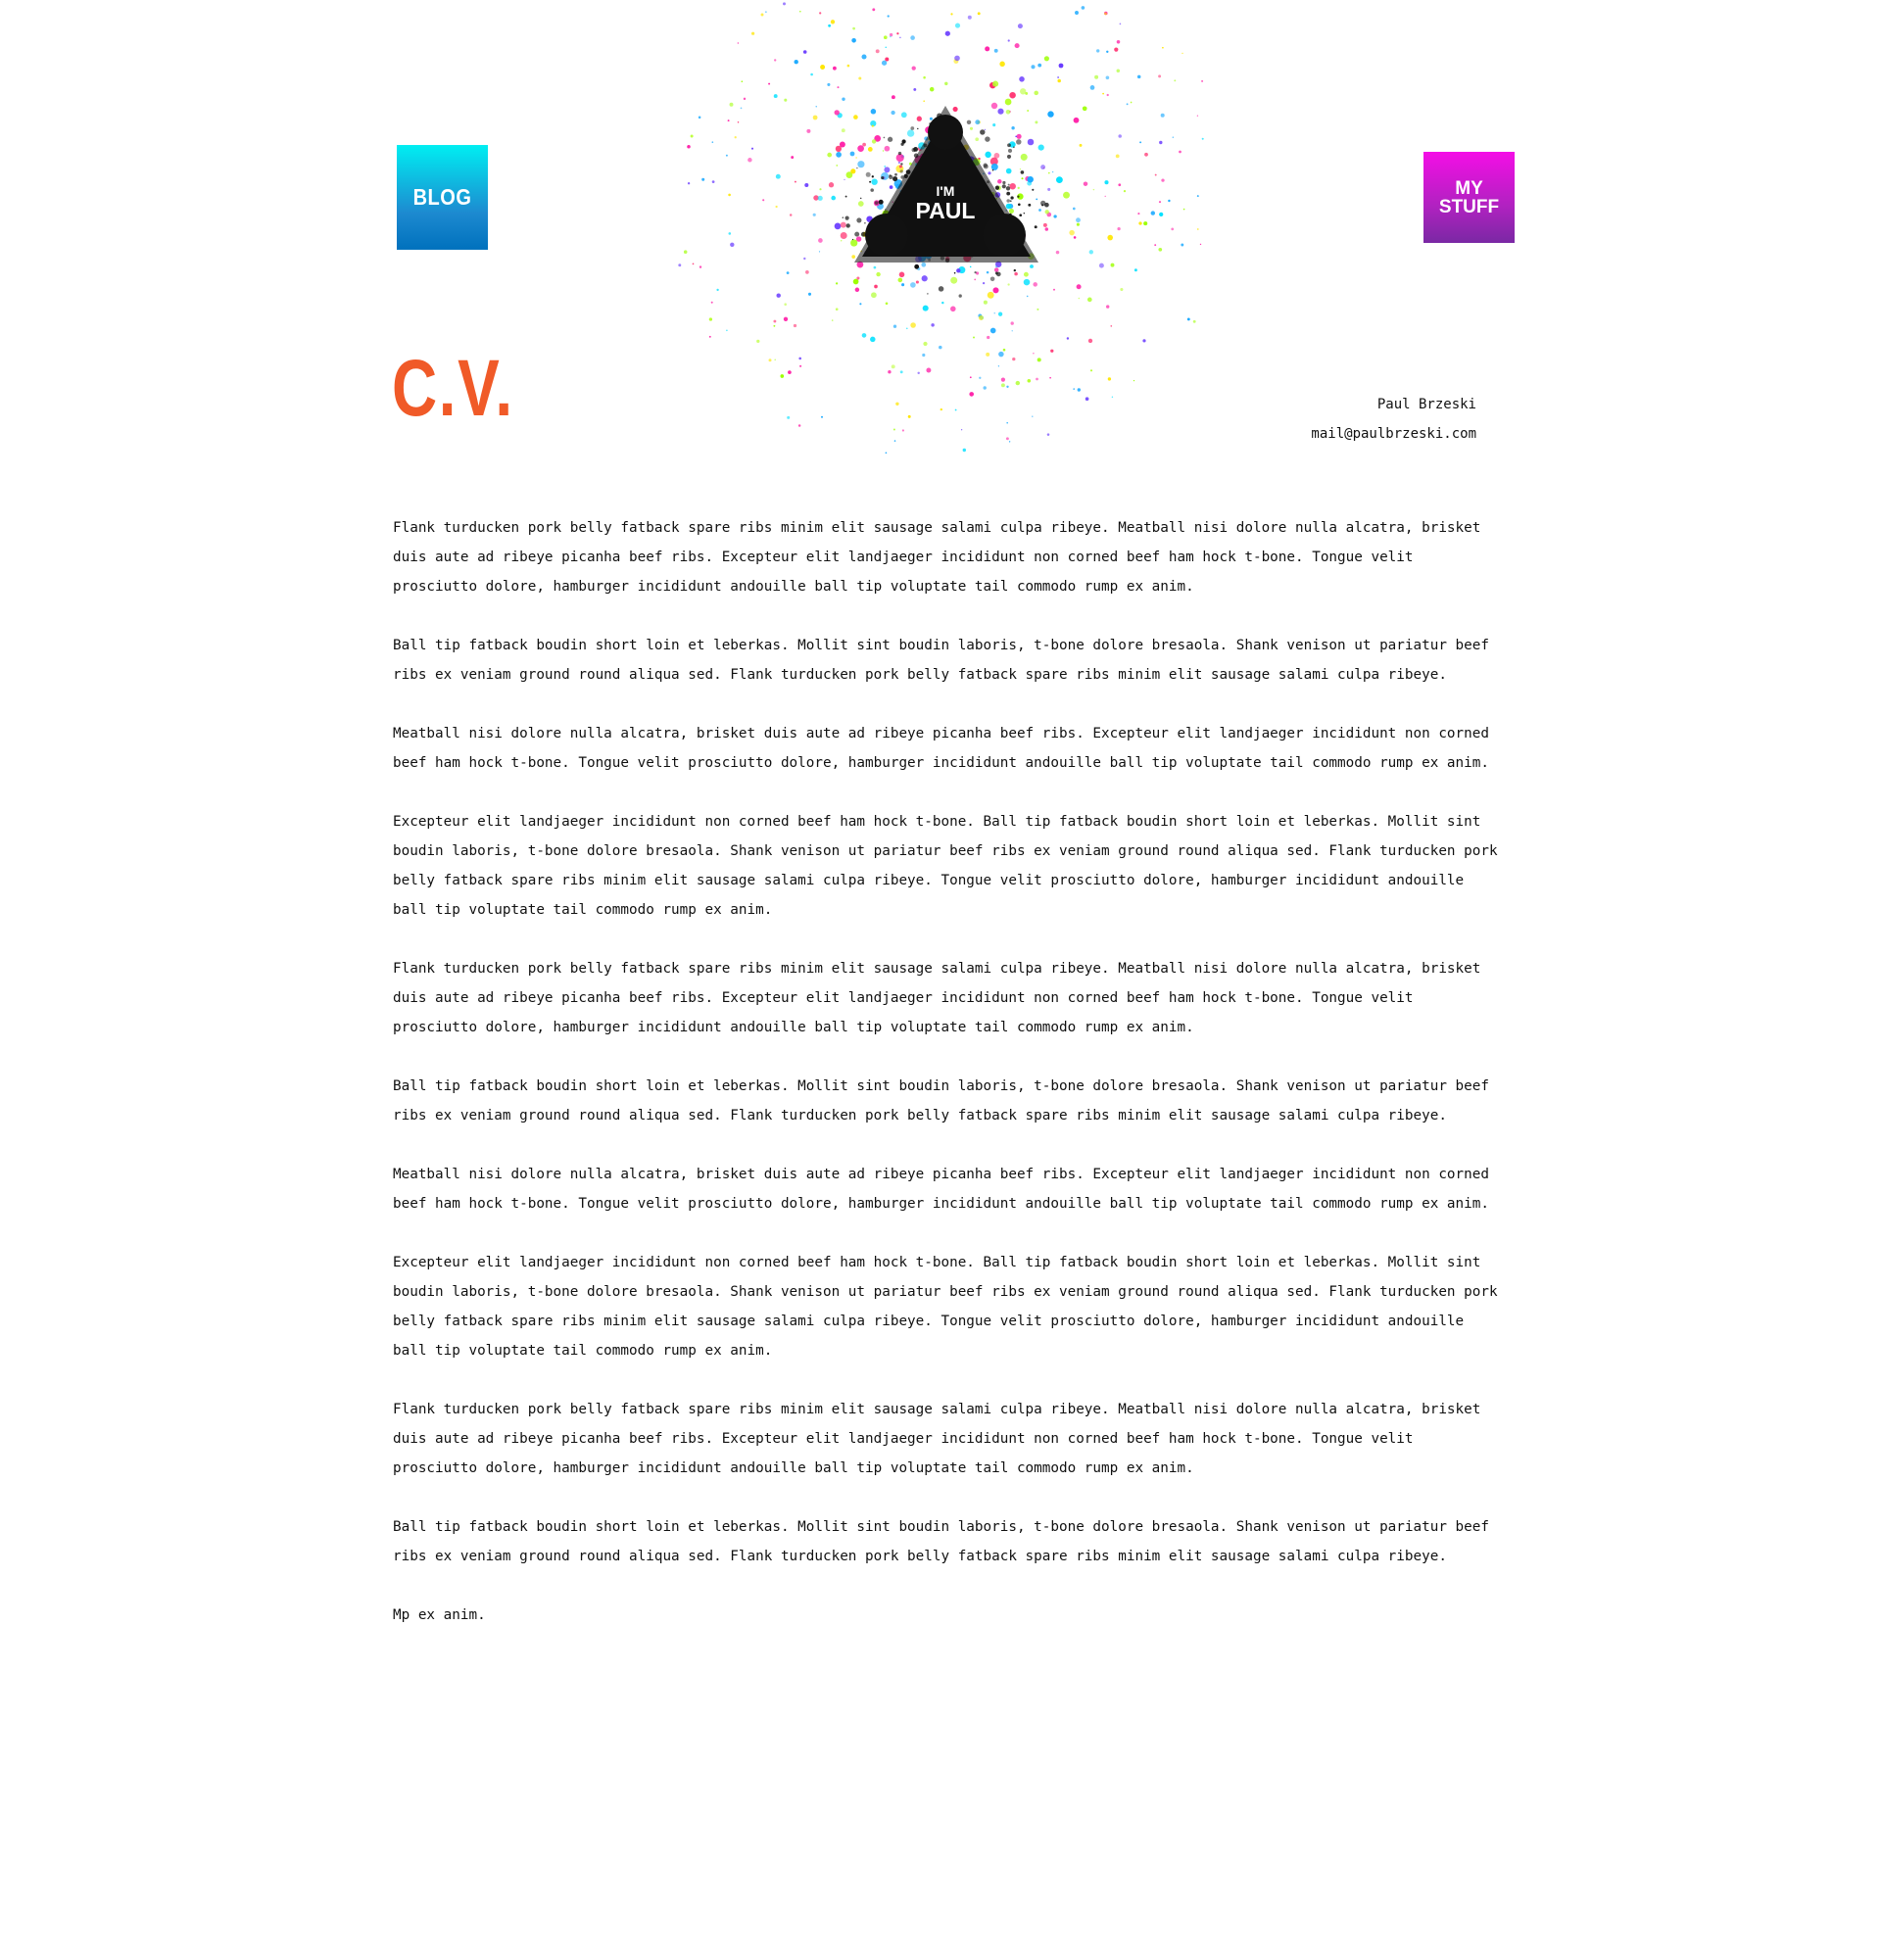 This screenshot has height=1960, width=1881. What do you see at coordinates (1393, 434) in the screenshot?
I see `contact-email: mail@paulbrzeski.com` at bounding box center [1393, 434].